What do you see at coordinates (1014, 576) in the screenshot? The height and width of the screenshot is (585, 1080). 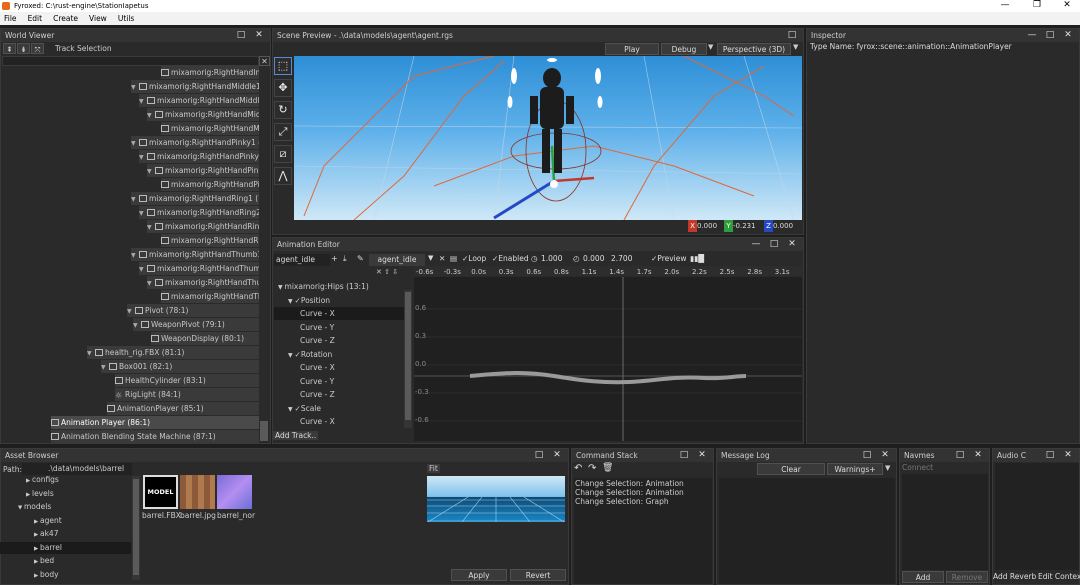 I see `add-reverb-button: Add Reverb` at bounding box center [1014, 576].